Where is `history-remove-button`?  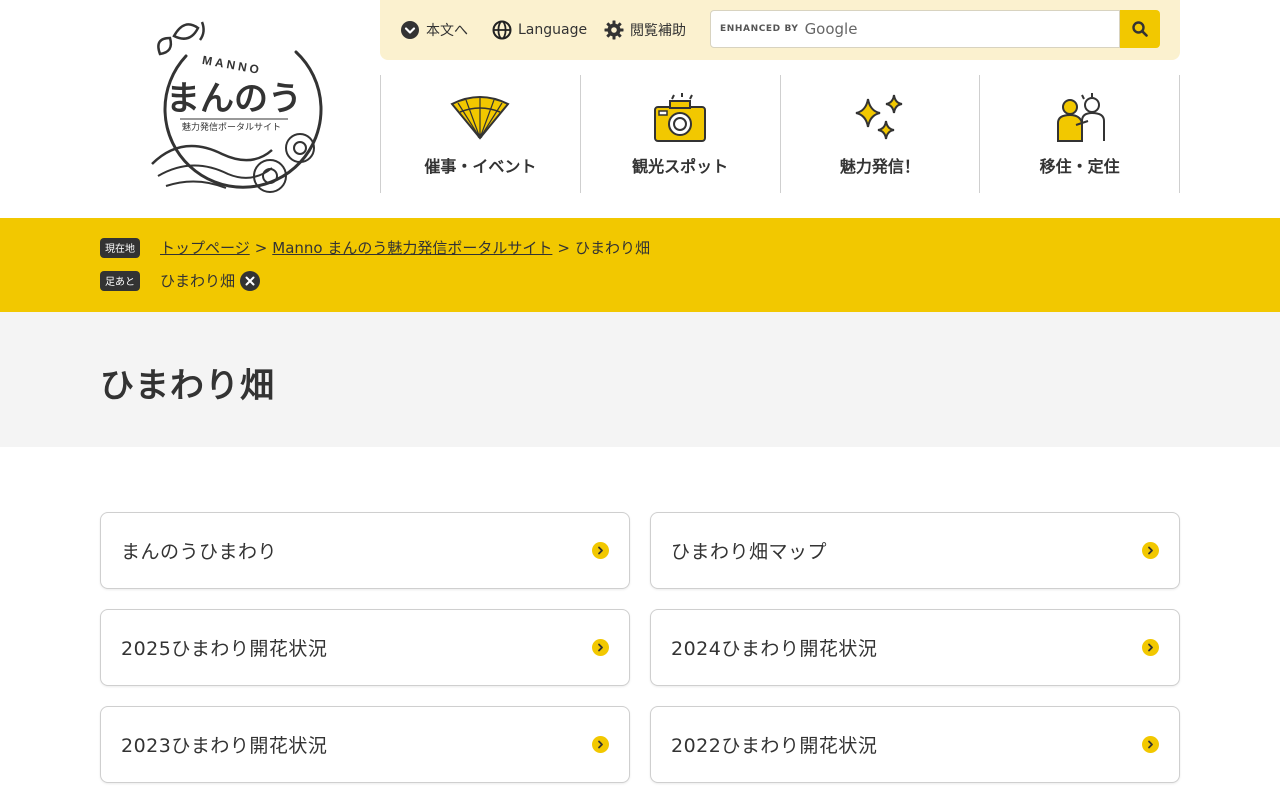
history-remove-button is located at coordinates (250, 280).